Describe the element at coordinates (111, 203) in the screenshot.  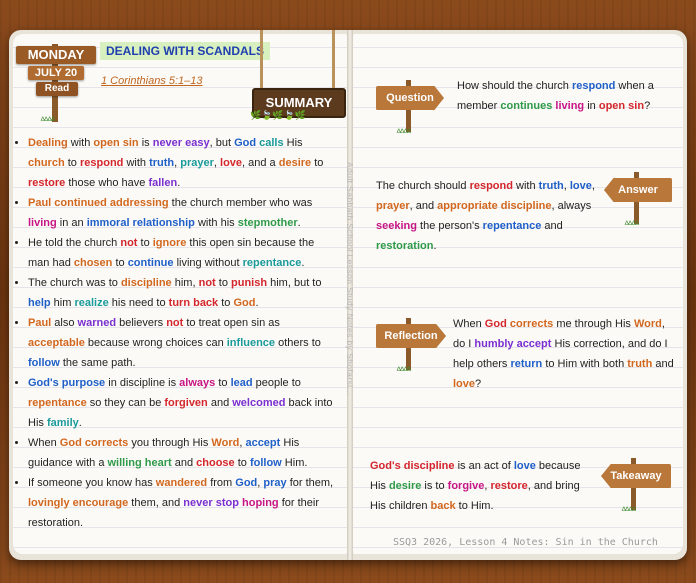
I see `highlighted-word: continued addressing` at that location.